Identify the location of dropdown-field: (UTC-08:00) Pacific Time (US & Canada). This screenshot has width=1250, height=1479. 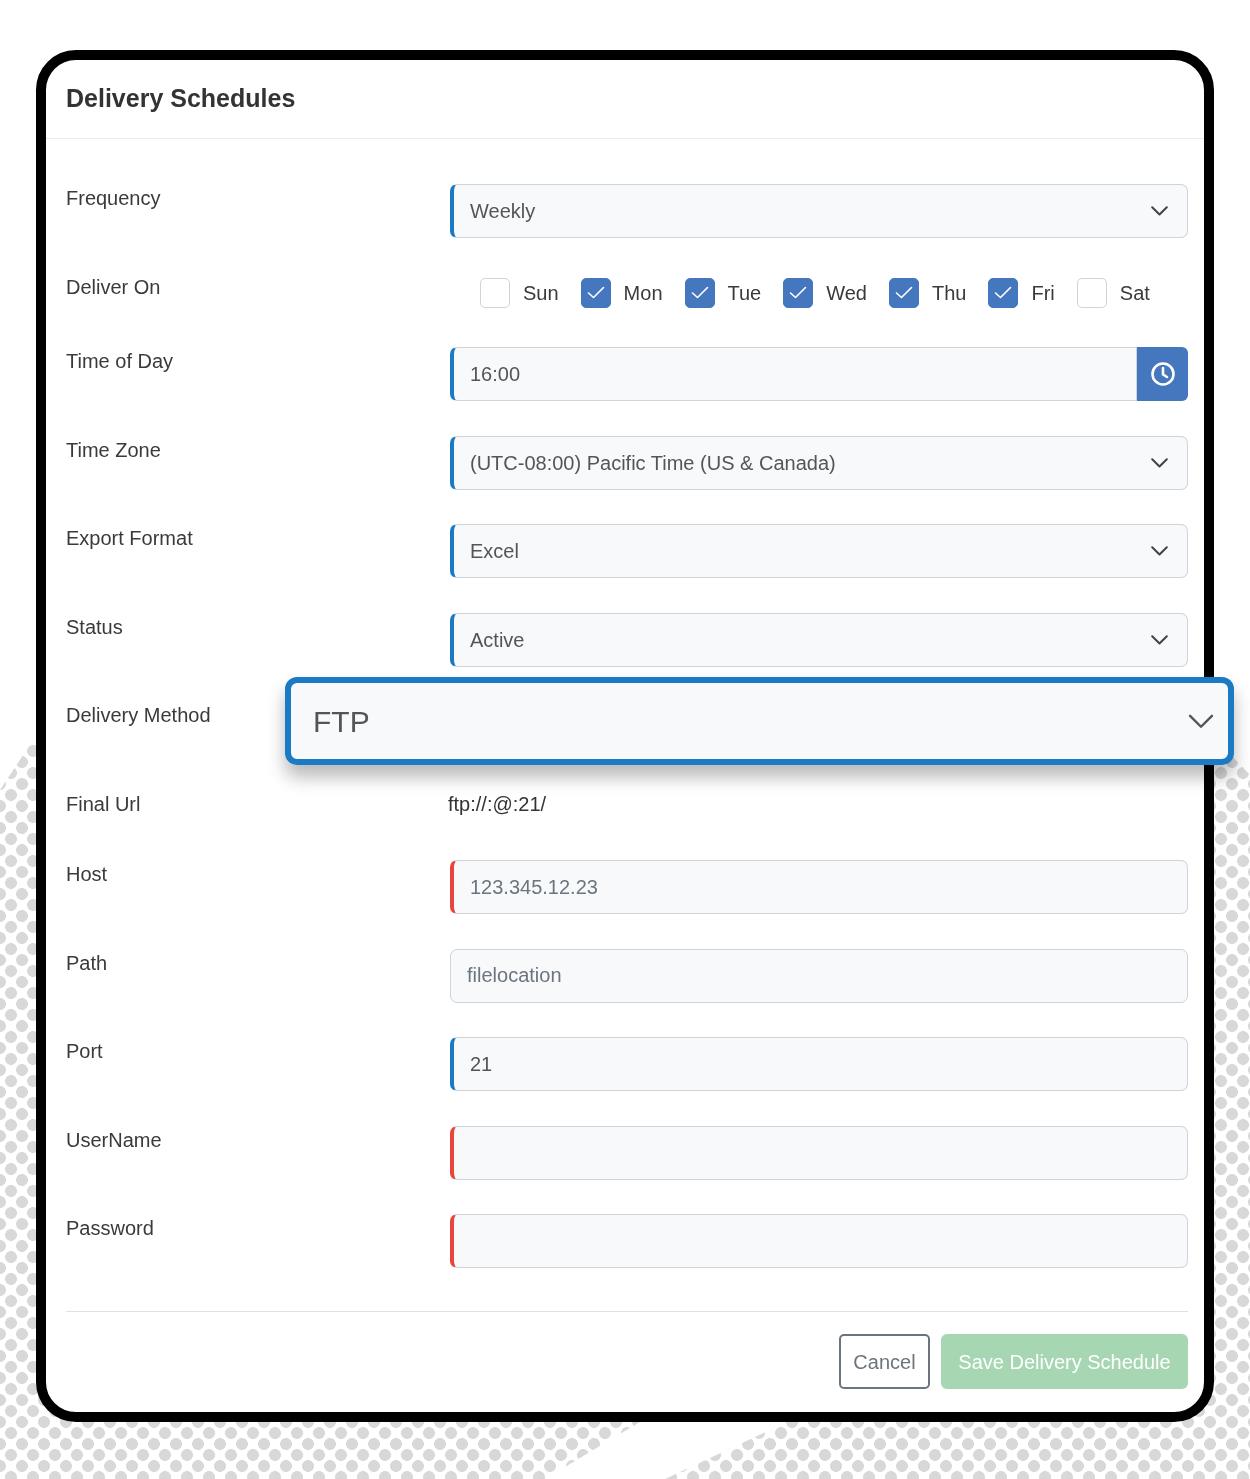
(819, 462).